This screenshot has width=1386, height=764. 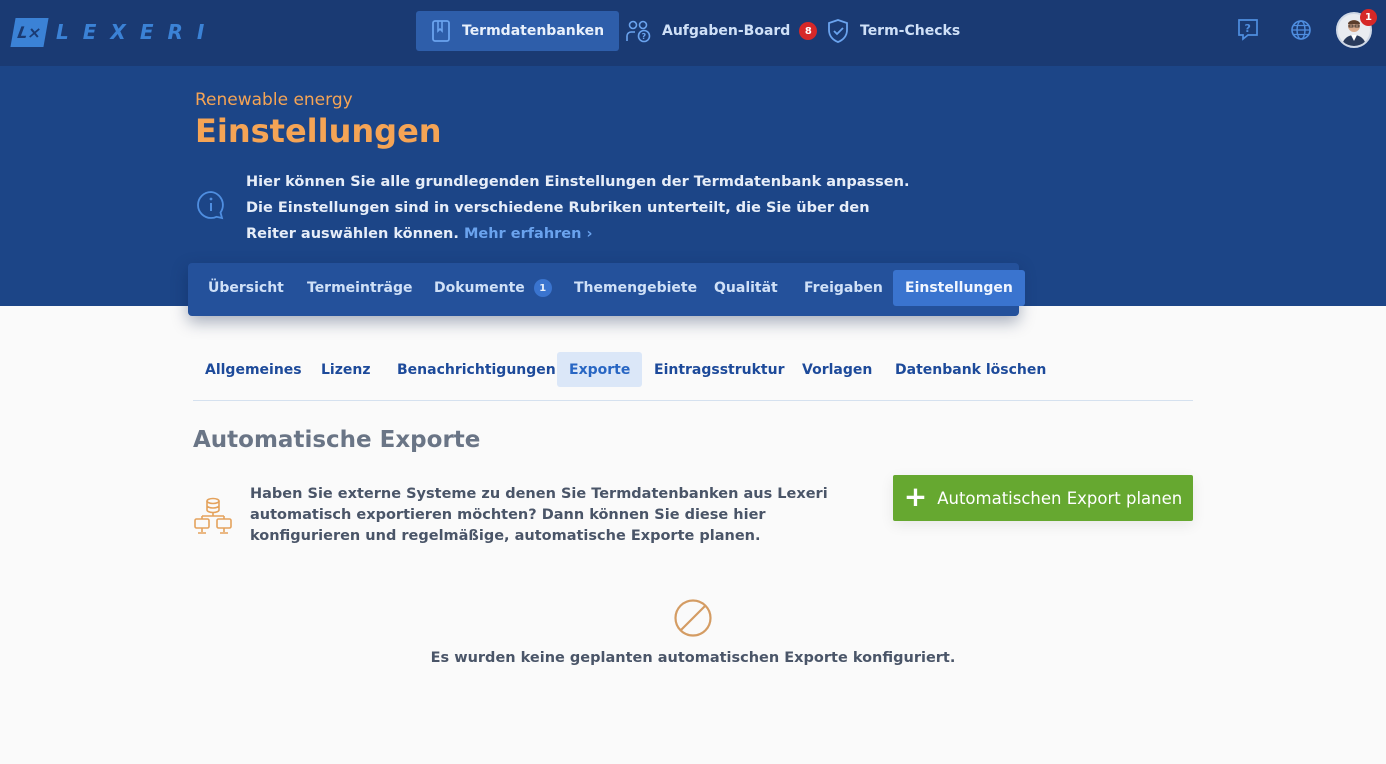 I want to click on learn-more-link: Mehr erfahren ›, so click(x=528, y=234).